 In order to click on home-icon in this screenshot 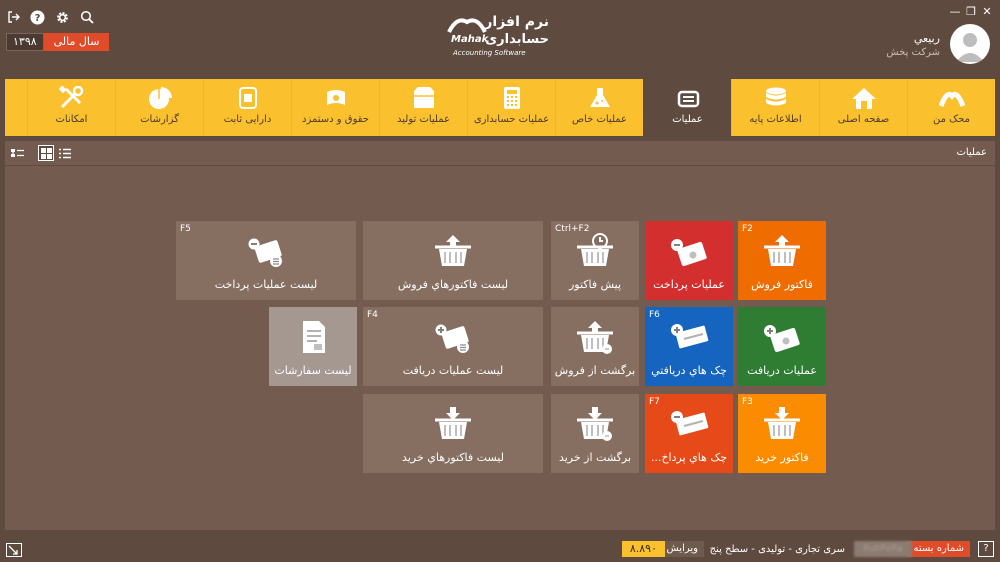, I will do `click(863, 98)`.